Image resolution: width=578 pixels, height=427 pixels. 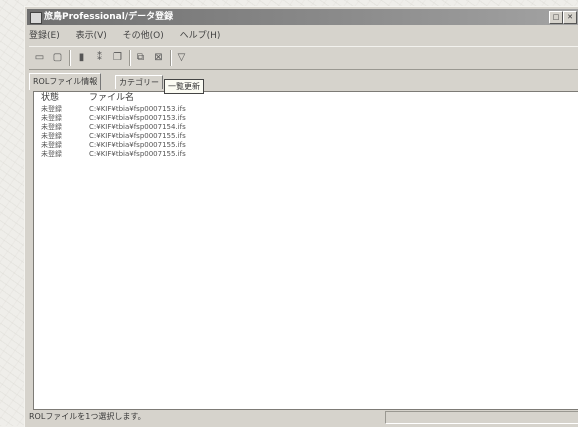 I want to click on delete-icon: ⊠, so click(x=158, y=57).